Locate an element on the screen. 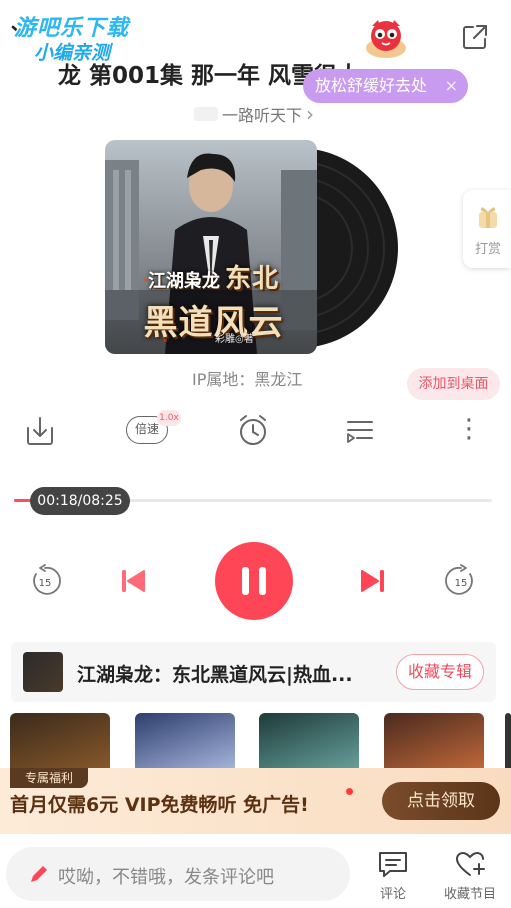 The width and height of the screenshot is (511, 908). bubble-text: 放松舒缓好去处 is located at coordinates (371, 85).